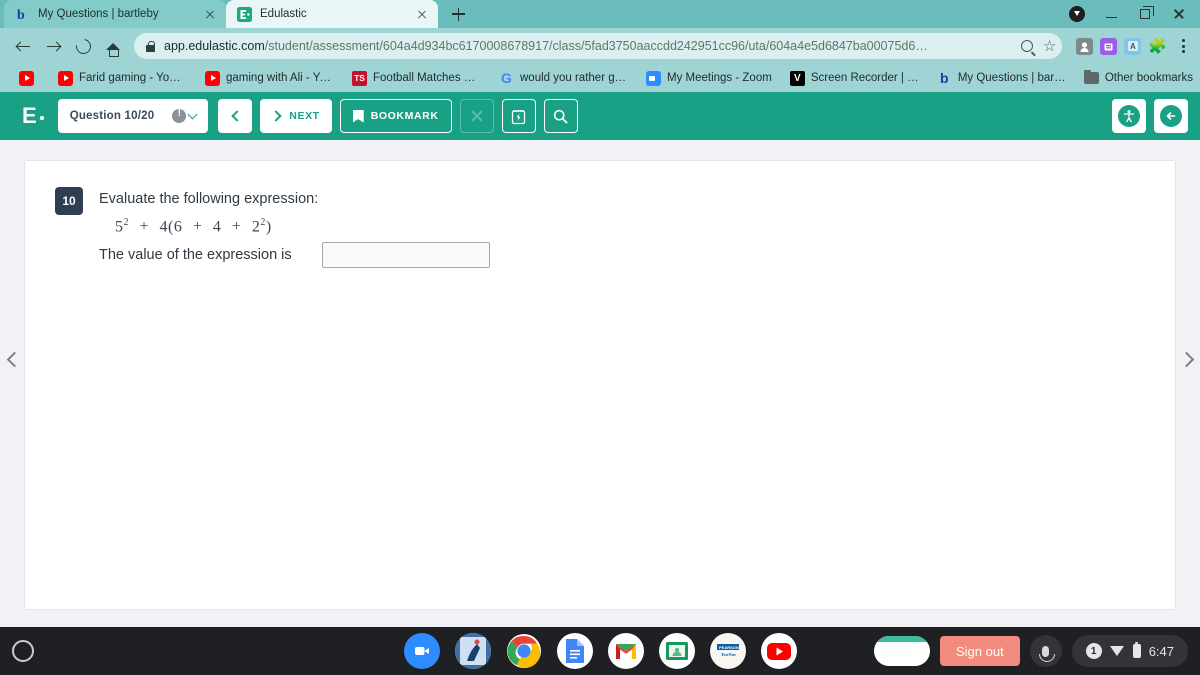 The width and height of the screenshot is (1200, 675). I want to click on prev-question-arrow, so click(12, 359).